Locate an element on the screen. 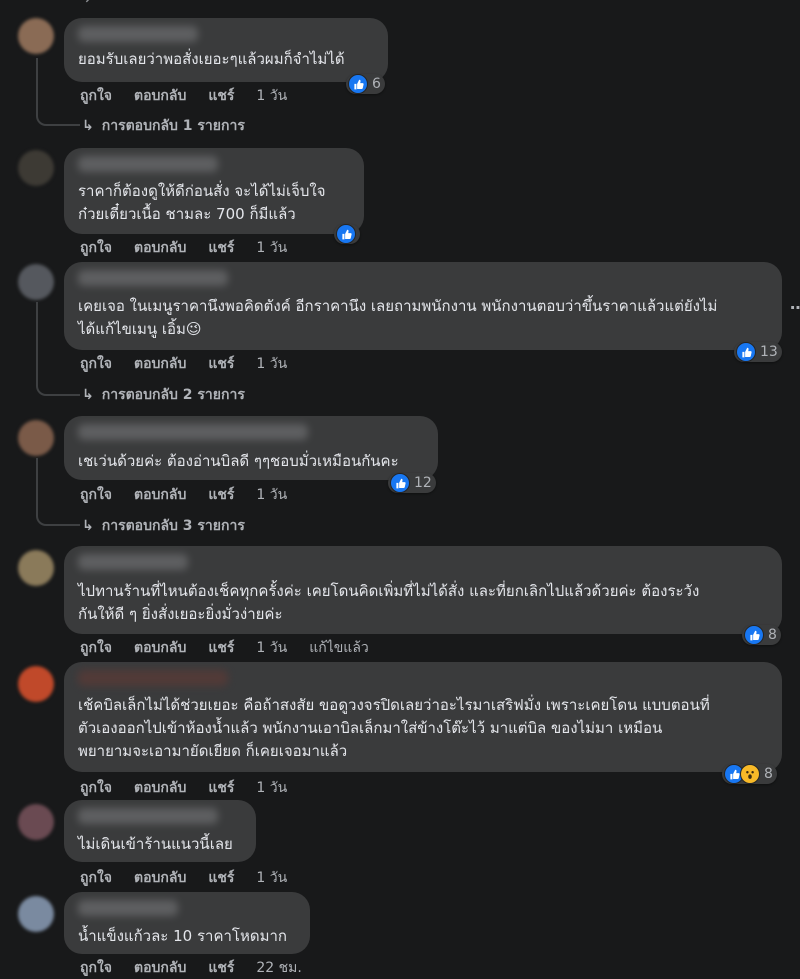 The width and height of the screenshot is (800, 979). comment-text: ไม่เดินเข้าร้านแนวนี้เลย is located at coordinates (155, 844).